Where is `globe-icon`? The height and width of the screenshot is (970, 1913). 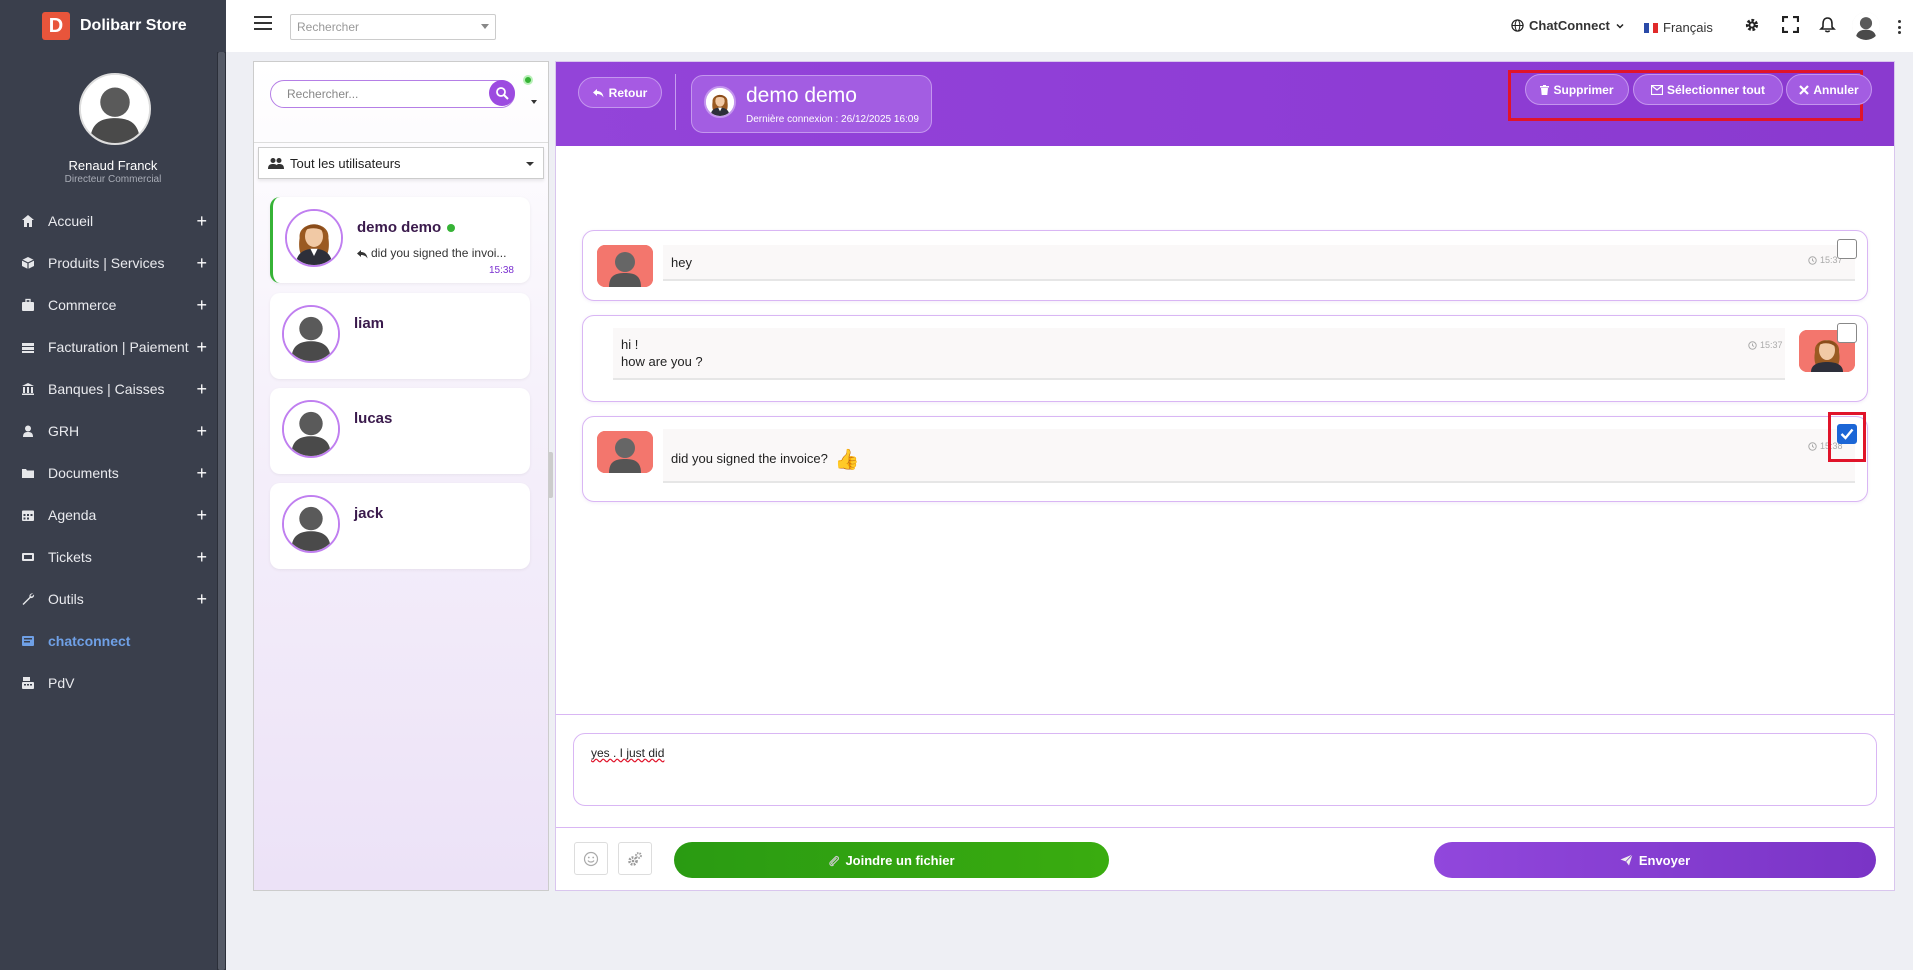
globe-icon is located at coordinates (1517, 25).